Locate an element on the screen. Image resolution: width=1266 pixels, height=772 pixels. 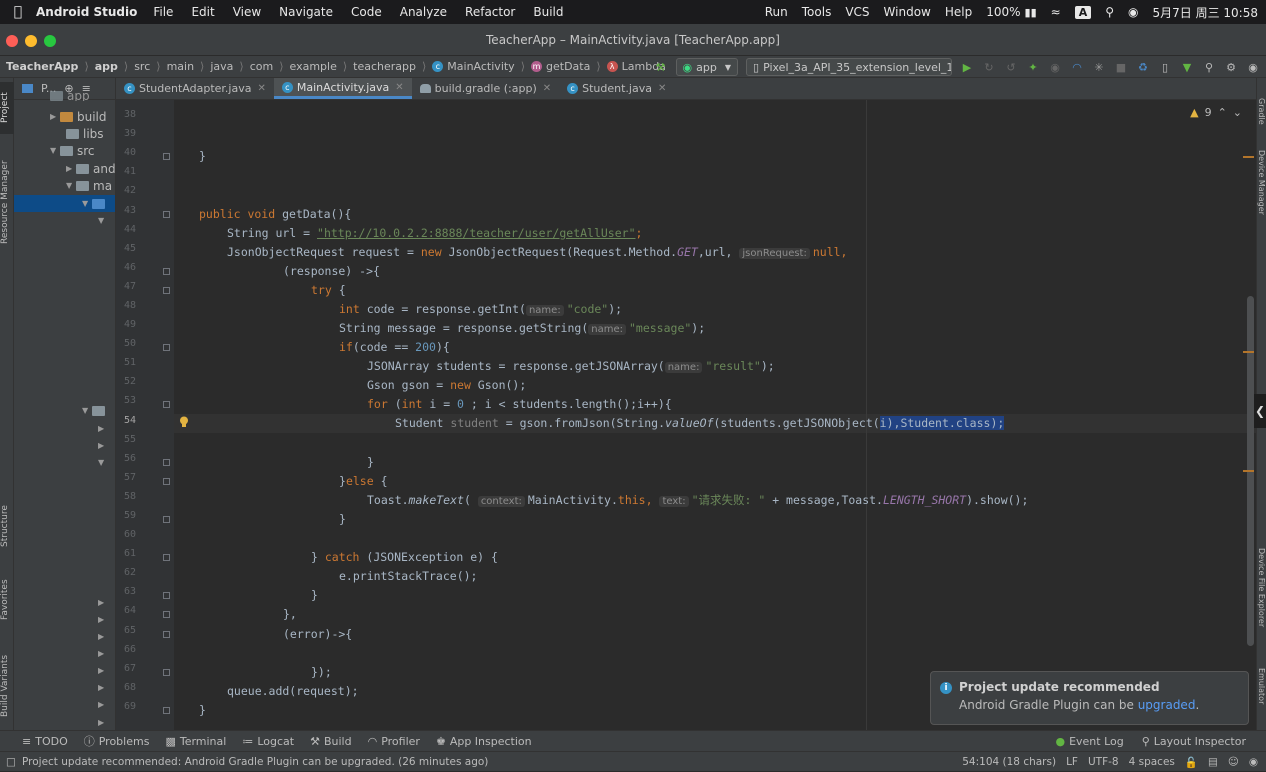
layout-inspector-tool-button: ⚲ Layout Inspector is located at coordinates (1194, 741).